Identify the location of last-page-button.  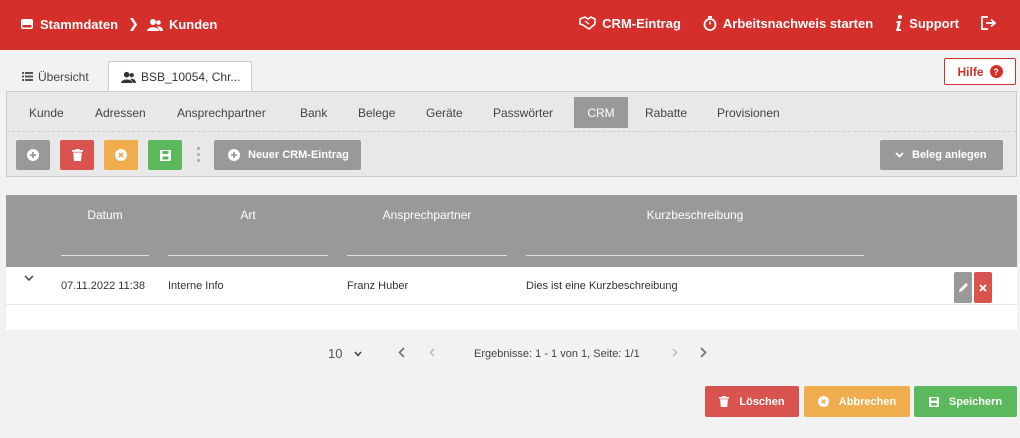
(703, 352).